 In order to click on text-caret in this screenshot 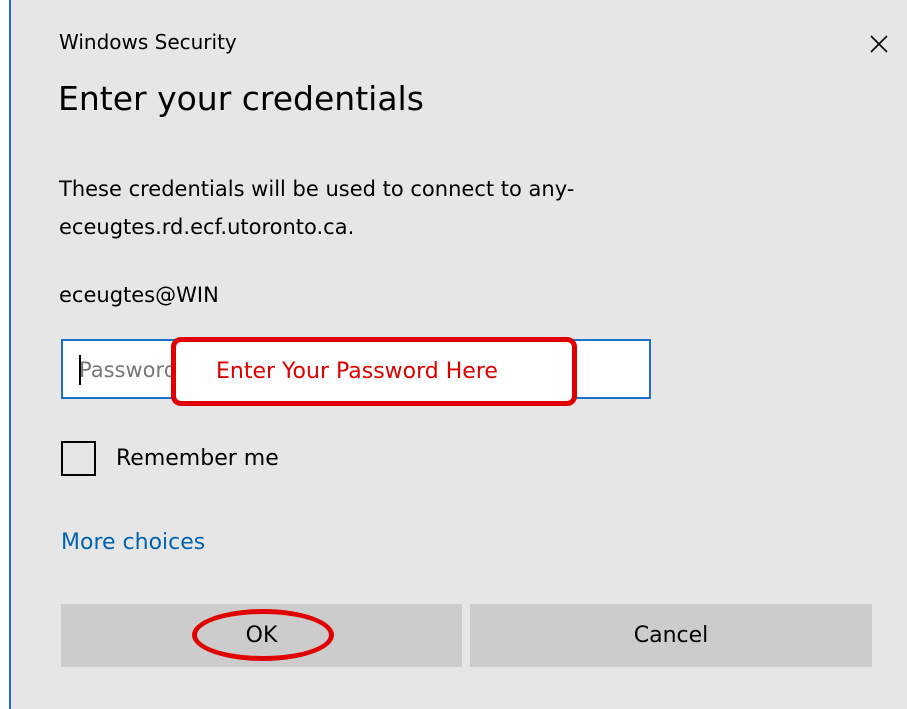, I will do `click(80, 370)`.